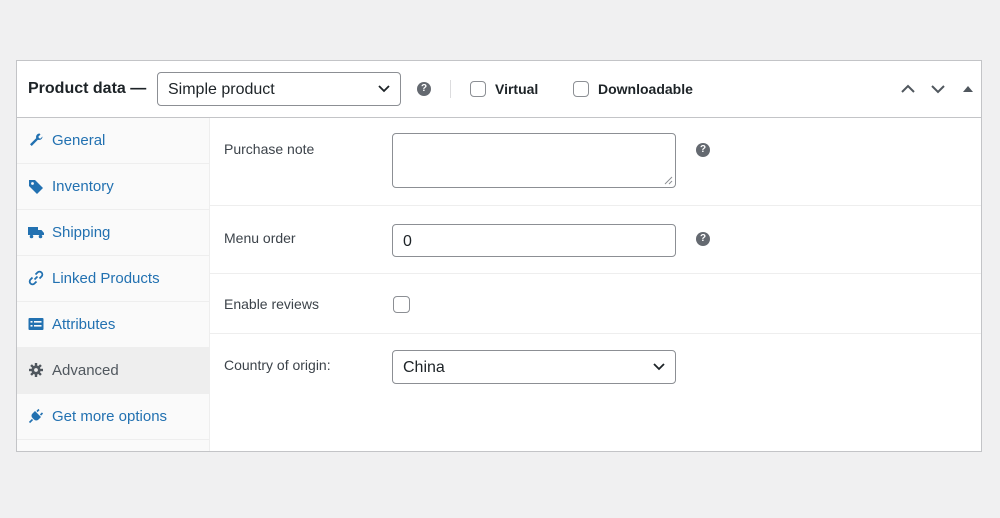 The width and height of the screenshot is (1000, 518). Describe the element at coordinates (277, 365) in the screenshot. I see `country-of-origin-label: Country of origin:` at that location.